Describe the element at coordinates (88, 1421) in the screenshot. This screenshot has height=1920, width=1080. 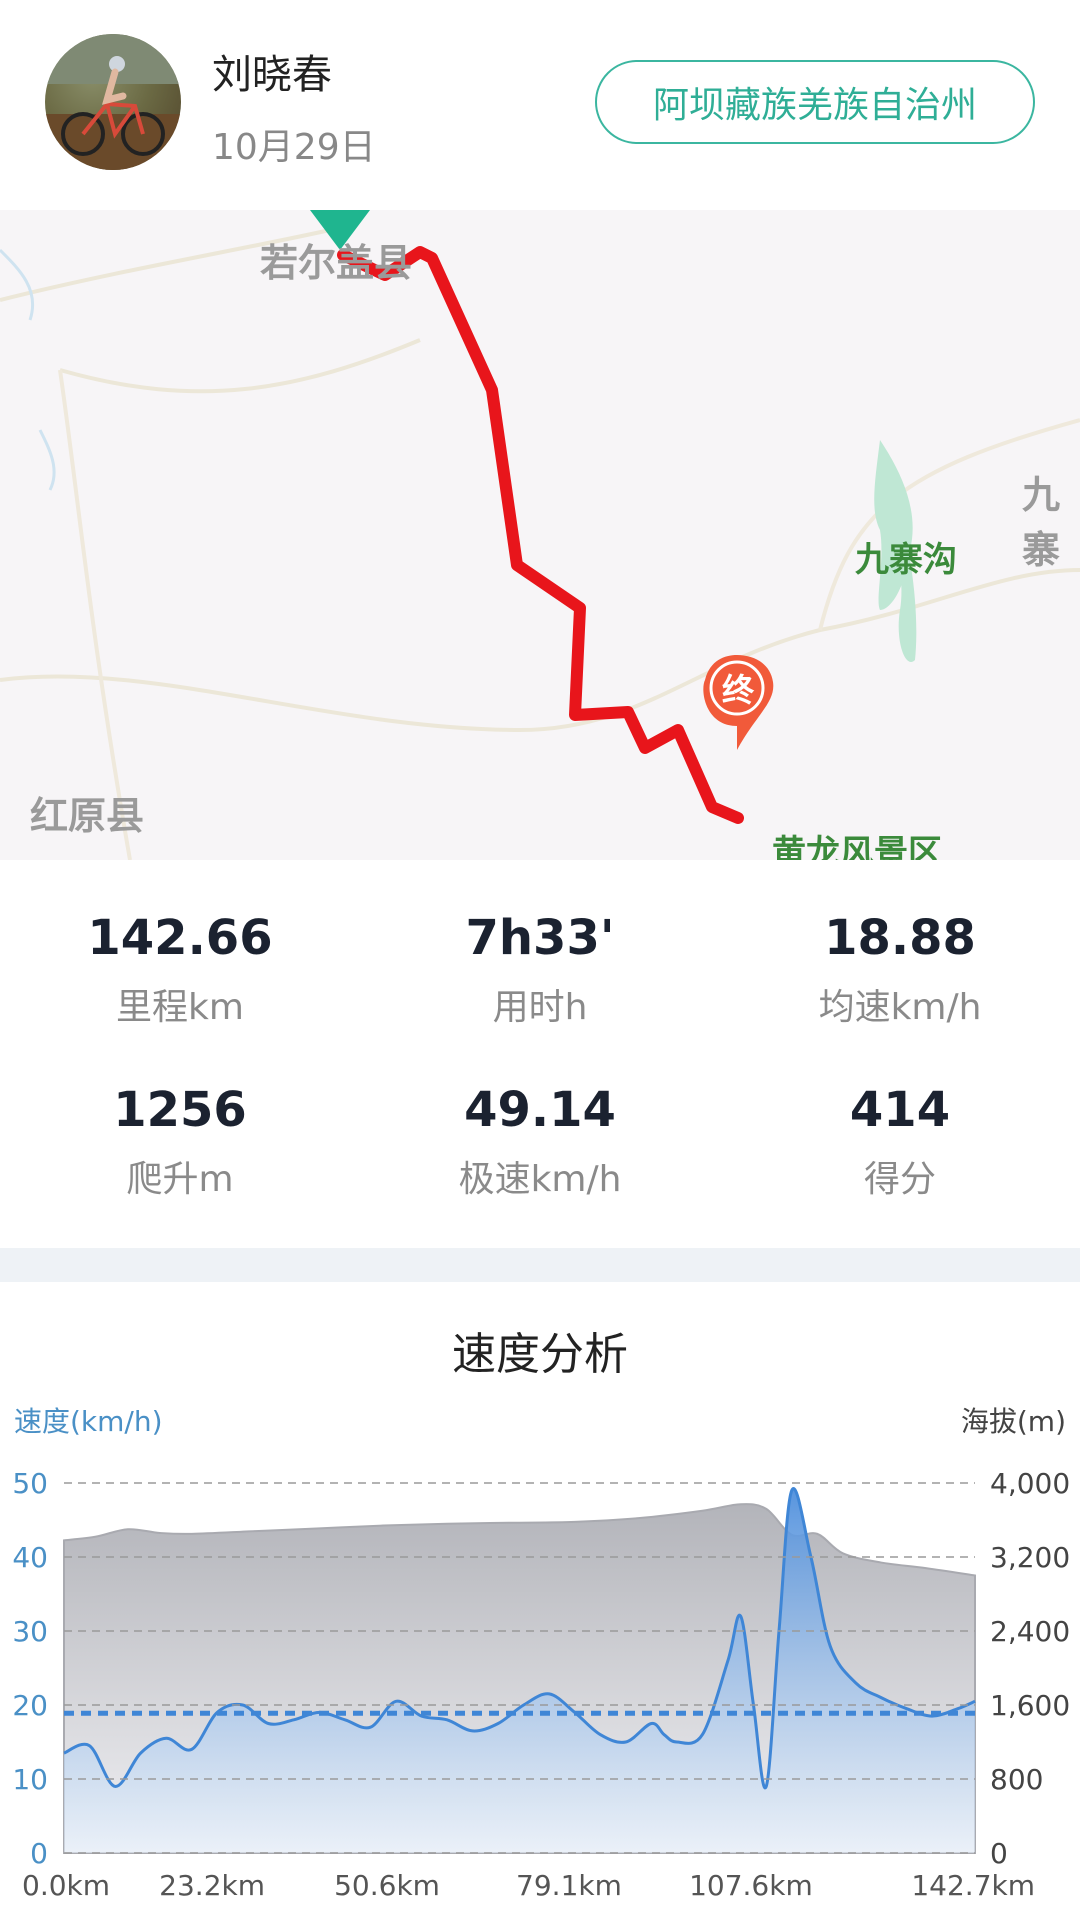
I see `left-axis-title: 速度(km/h)` at that location.